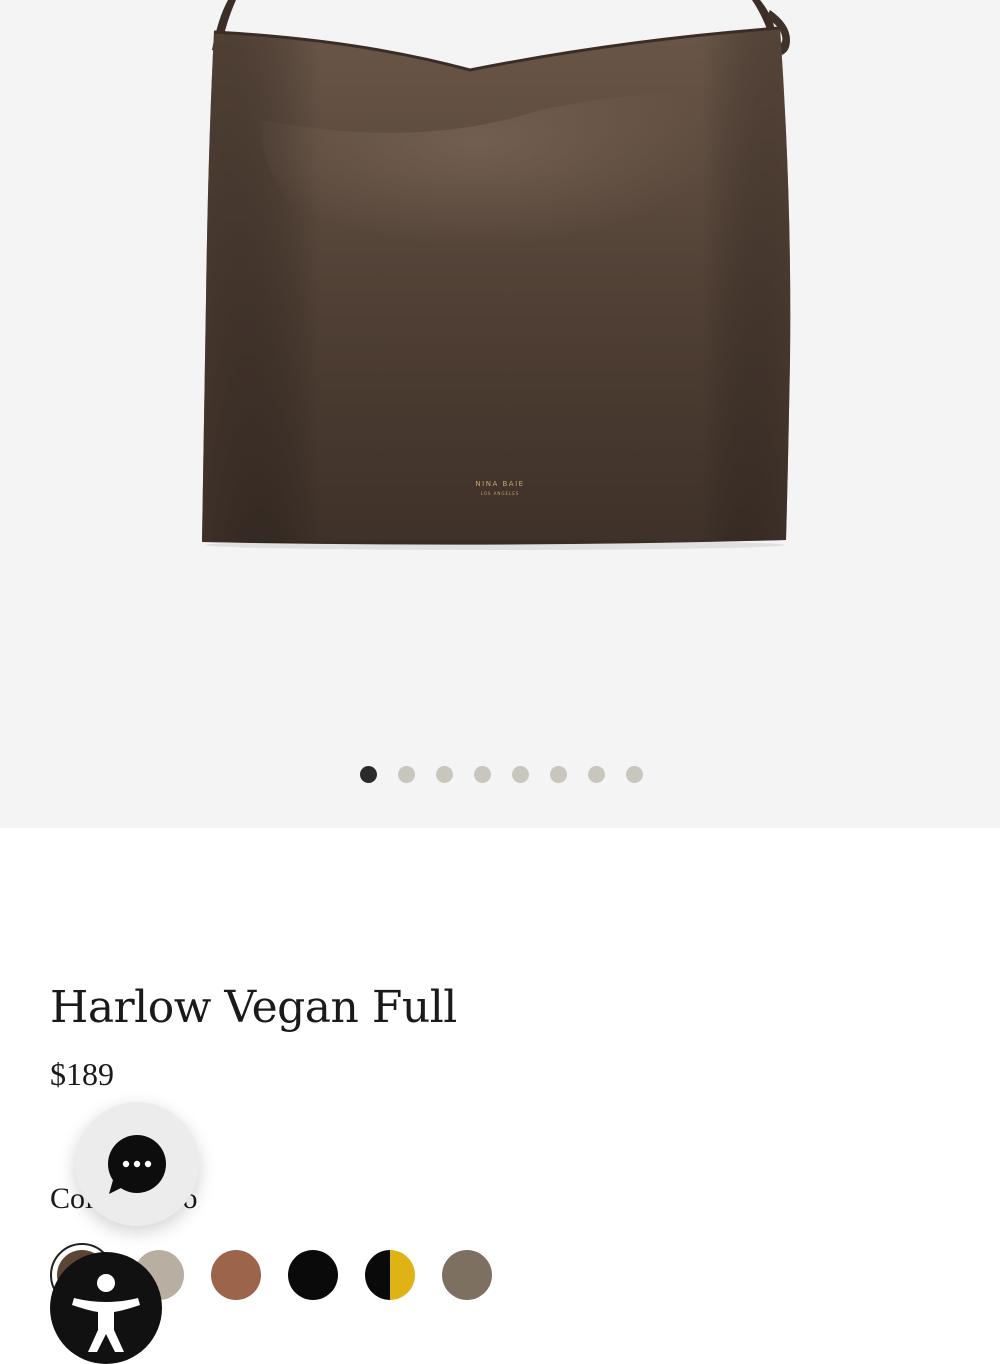 The height and width of the screenshot is (1364, 1000). What do you see at coordinates (390, 1275) in the screenshot?
I see `swatch-black-yellow` at bounding box center [390, 1275].